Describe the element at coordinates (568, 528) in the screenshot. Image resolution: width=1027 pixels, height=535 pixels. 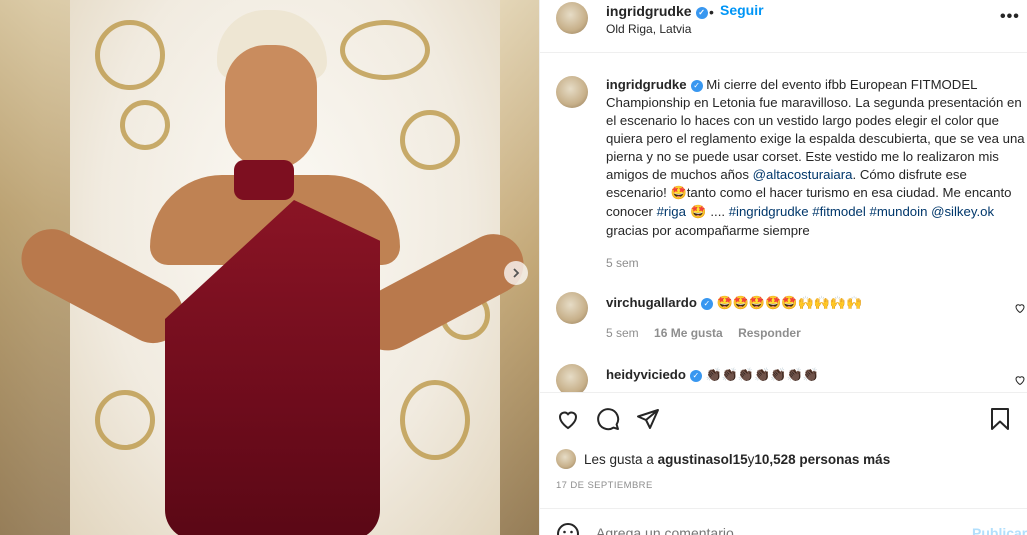
I see `smile-icon` at that location.